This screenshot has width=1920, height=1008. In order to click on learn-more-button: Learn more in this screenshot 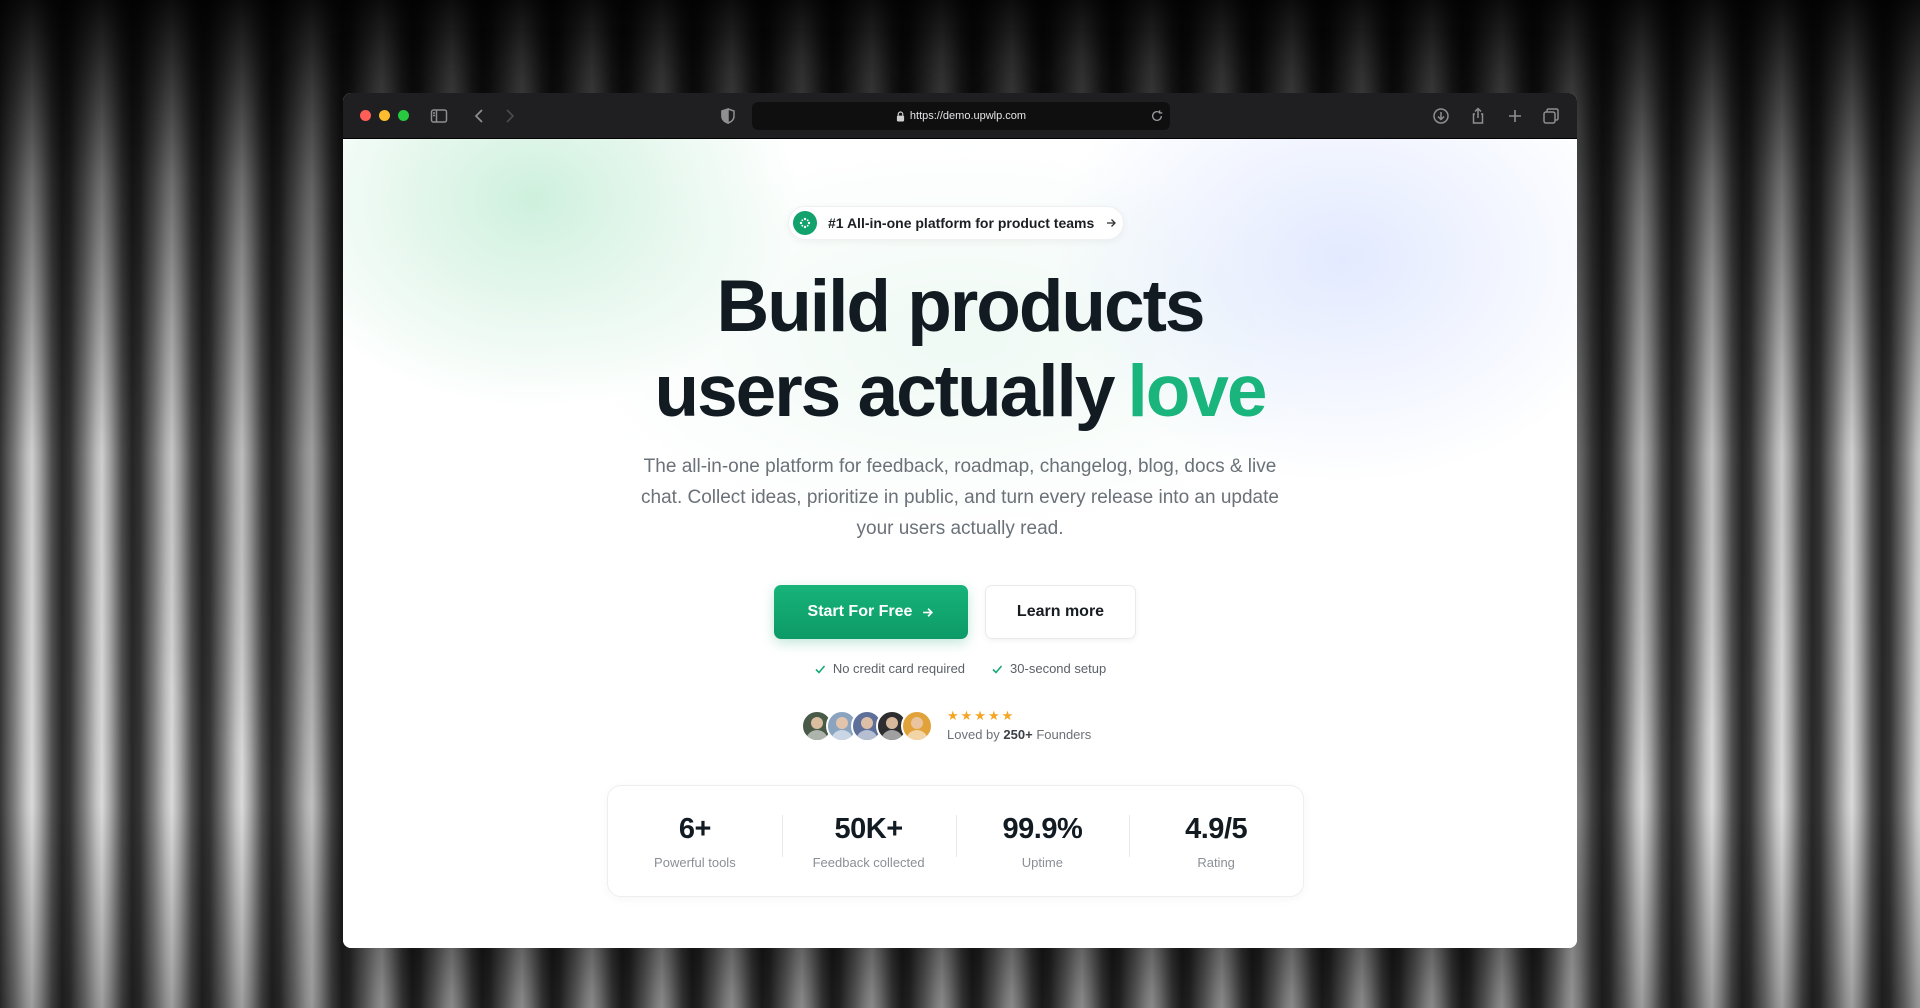, I will do `click(1060, 612)`.